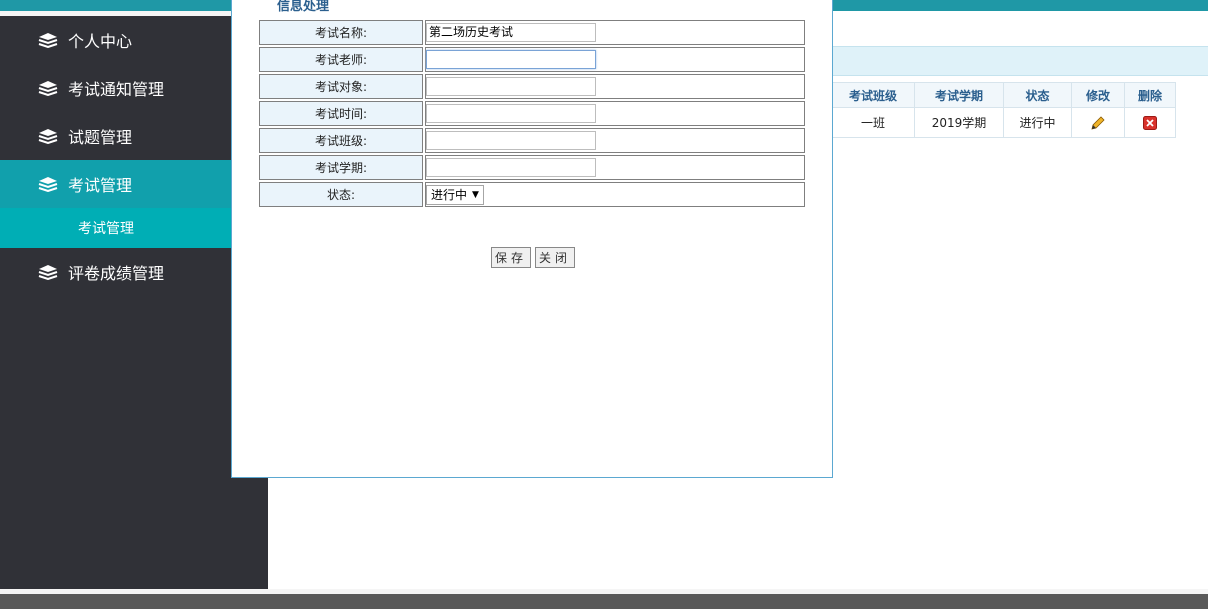 The width and height of the screenshot is (1208, 609). What do you see at coordinates (959, 95) in the screenshot?
I see `col-header-term: 考试学期` at bounding box center [959, 95].